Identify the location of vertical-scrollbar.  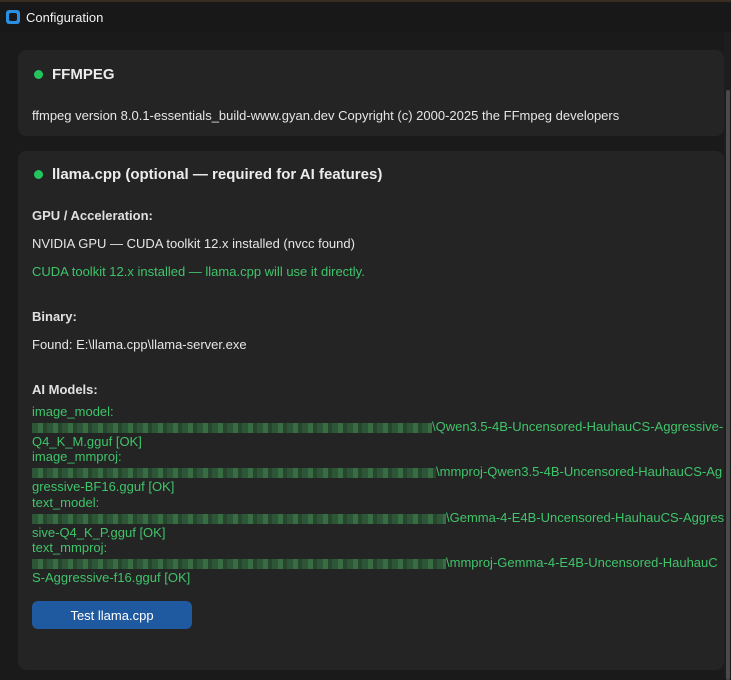
(727, 356).